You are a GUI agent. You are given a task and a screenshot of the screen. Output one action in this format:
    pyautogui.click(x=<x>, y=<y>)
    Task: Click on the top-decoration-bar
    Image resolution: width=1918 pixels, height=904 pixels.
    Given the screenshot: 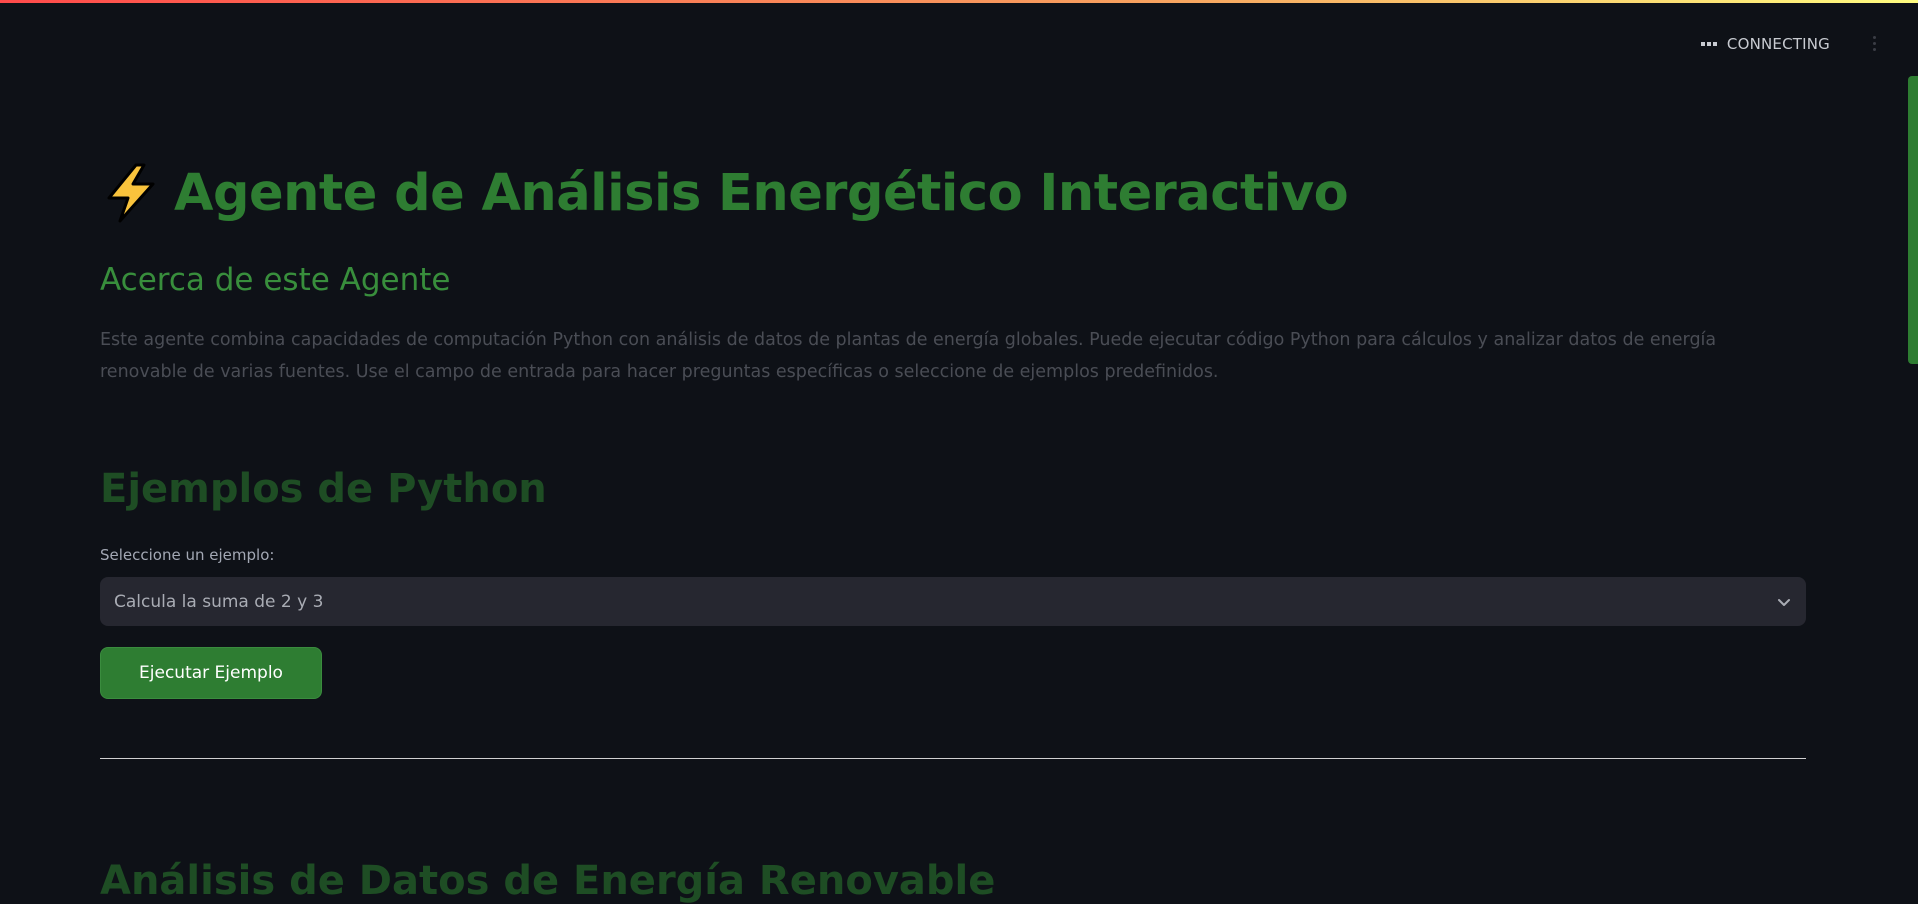 What is the action you would take?
    pyautogui.click(x=959, y=1)
    